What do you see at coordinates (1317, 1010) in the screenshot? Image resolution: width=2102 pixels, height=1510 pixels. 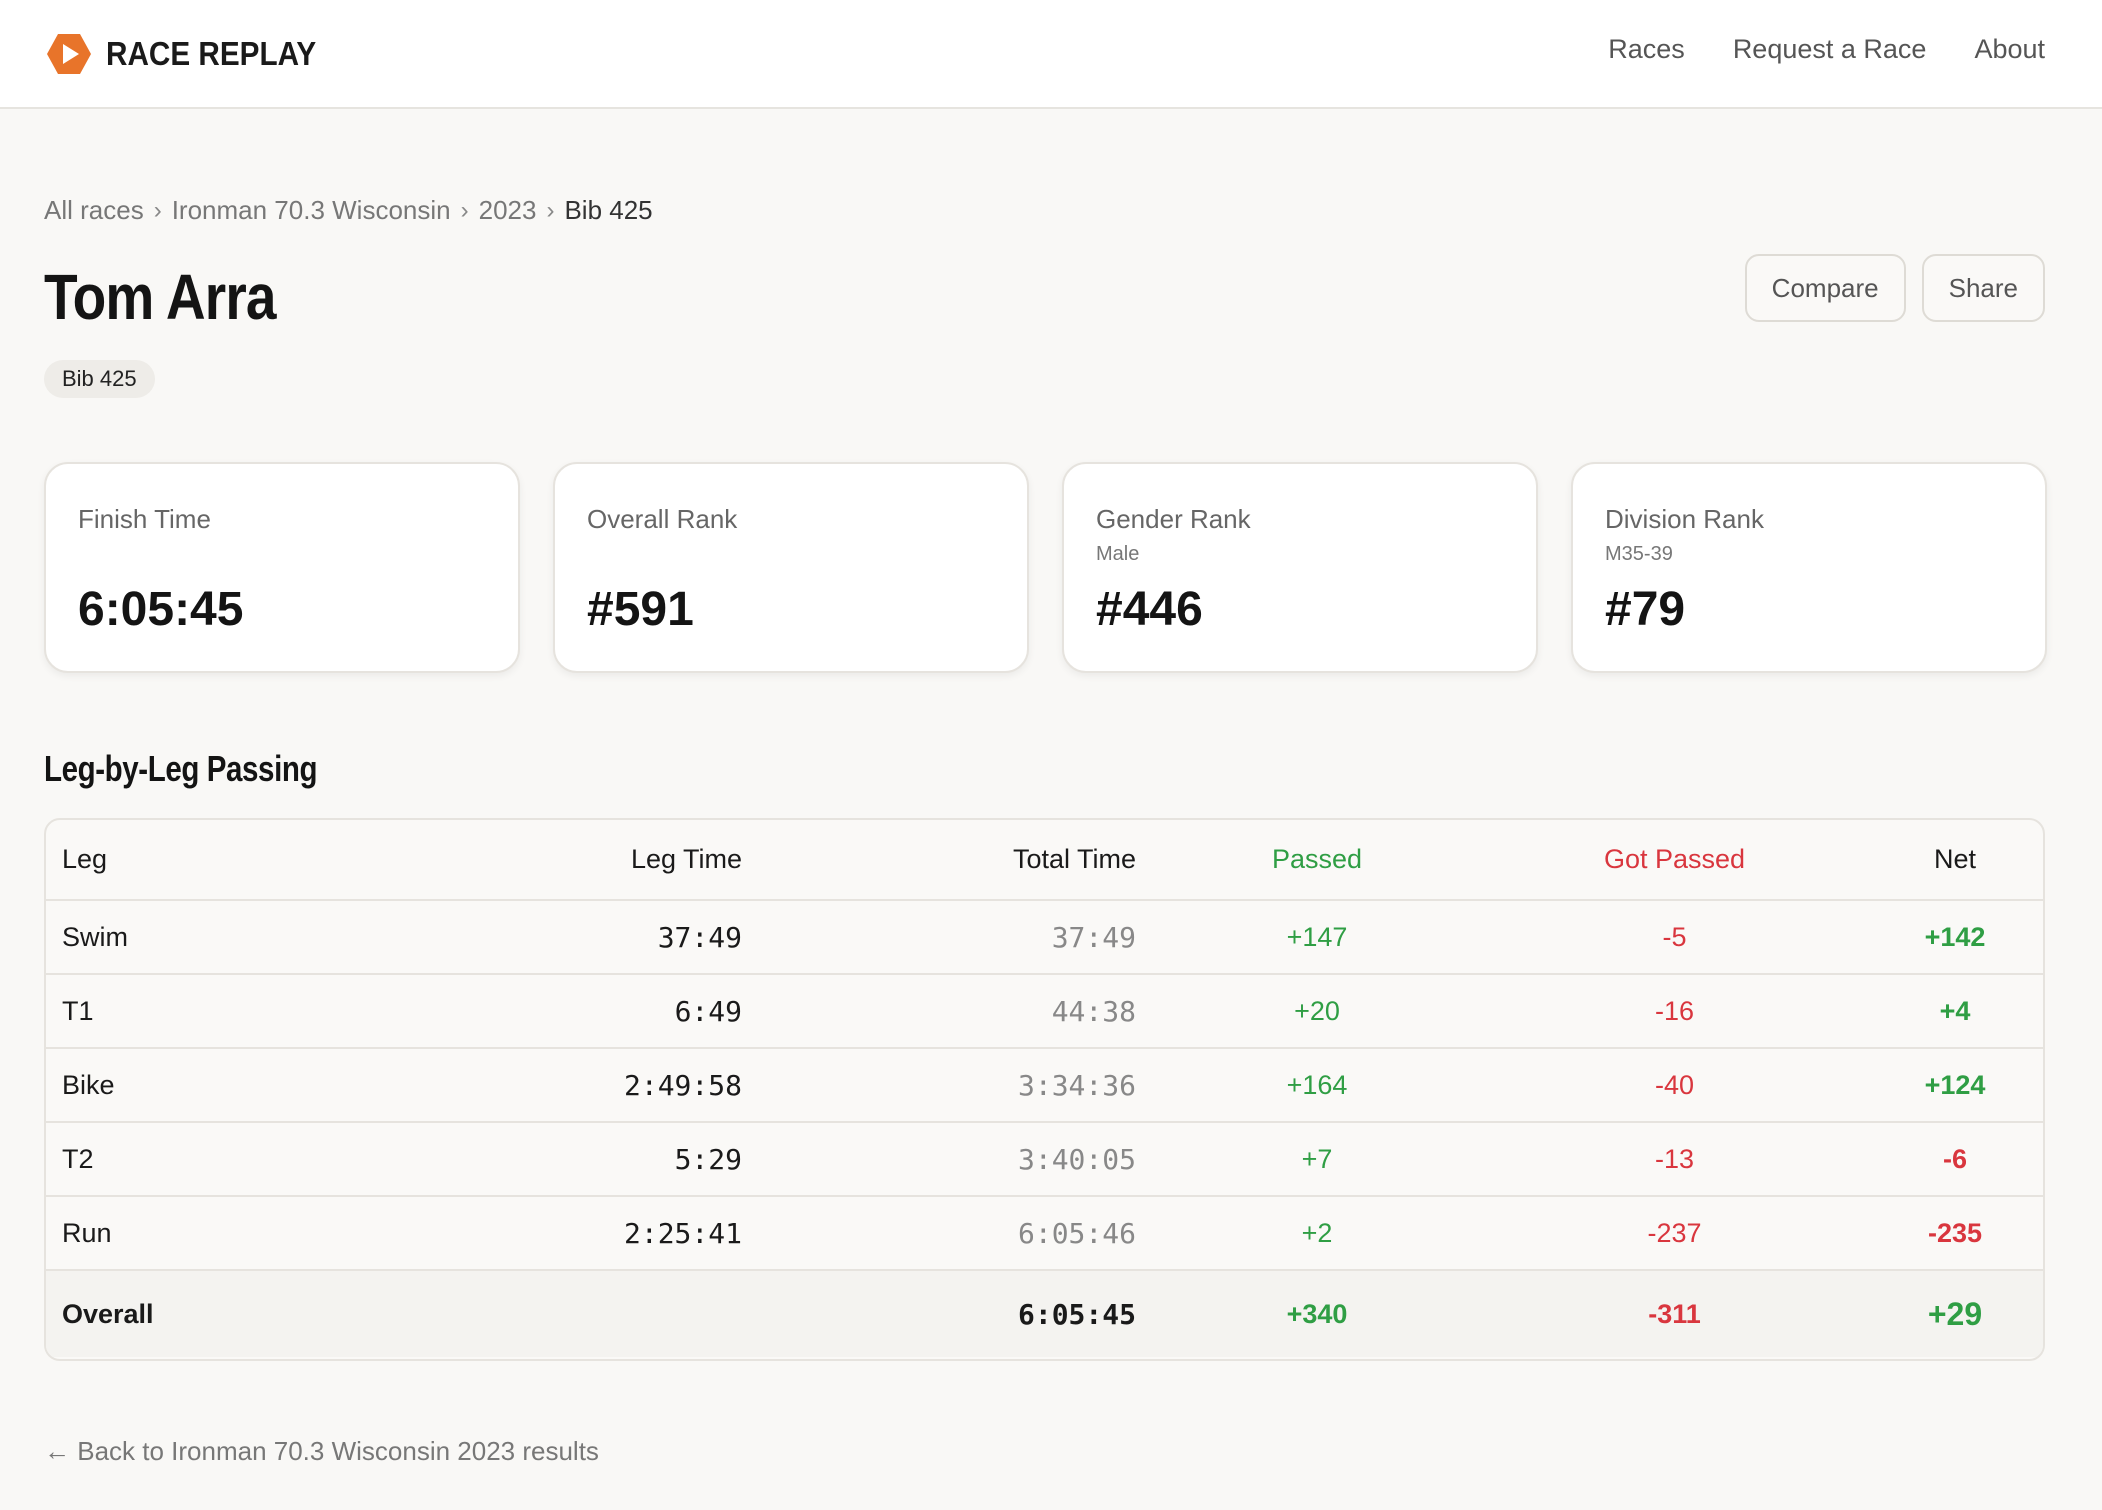 I see `cell-passed: +20` at bounding box center [1317, 1010].